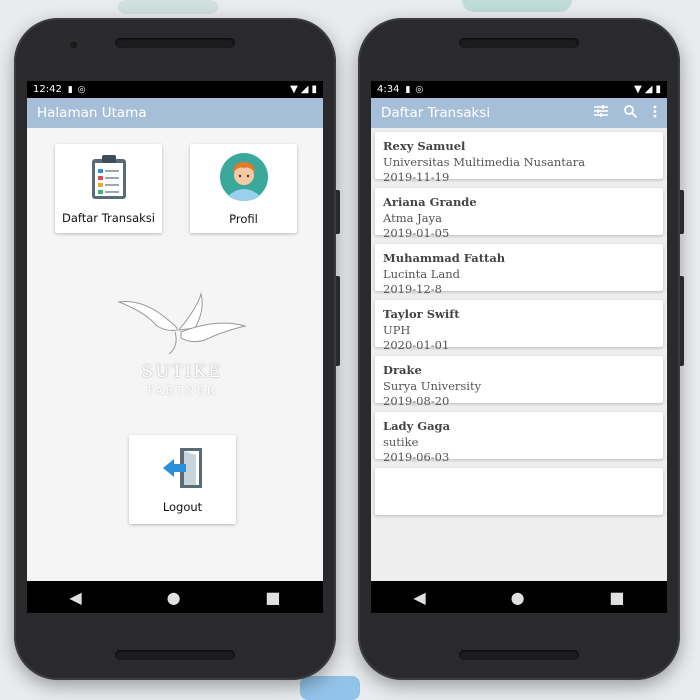 The height and width of the screenshot is (700, 700). What do you see at coordinates (519, 270) in the screenshot?
I see `transaction-card: Muhammad Fattah Lucinta Land 2019-12-8` at bounding box center [519, 270].